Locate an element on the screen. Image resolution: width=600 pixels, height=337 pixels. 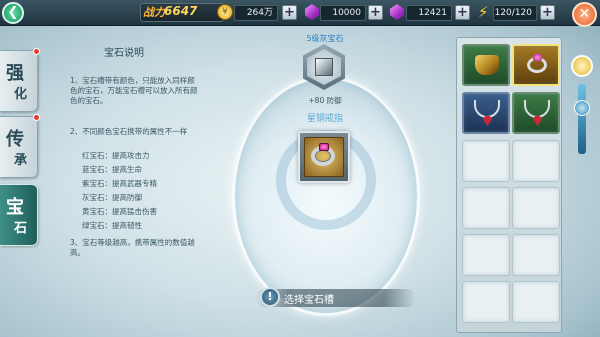
back-arrow-icon: ❮ is located at coordinates (13, 12).